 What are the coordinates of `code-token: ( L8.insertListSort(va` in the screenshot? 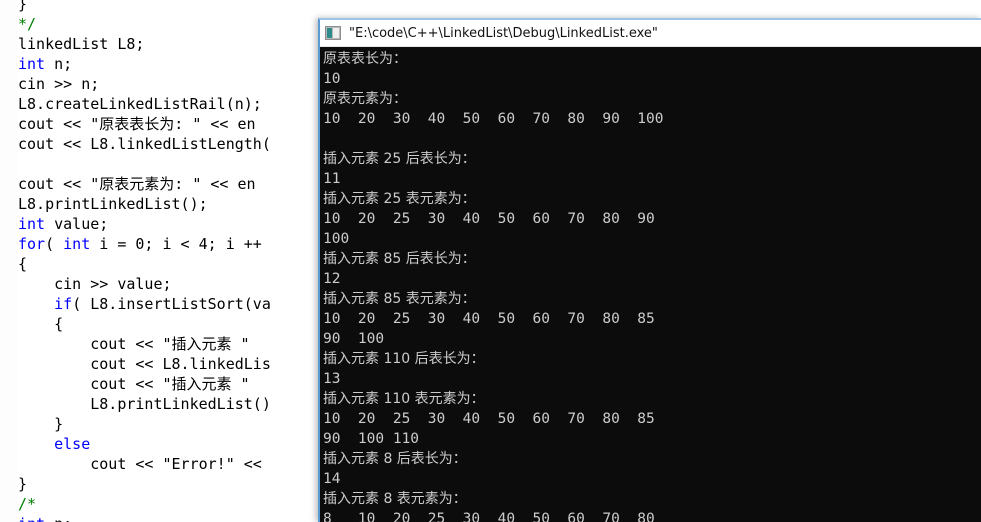 It's located at (171, 304).